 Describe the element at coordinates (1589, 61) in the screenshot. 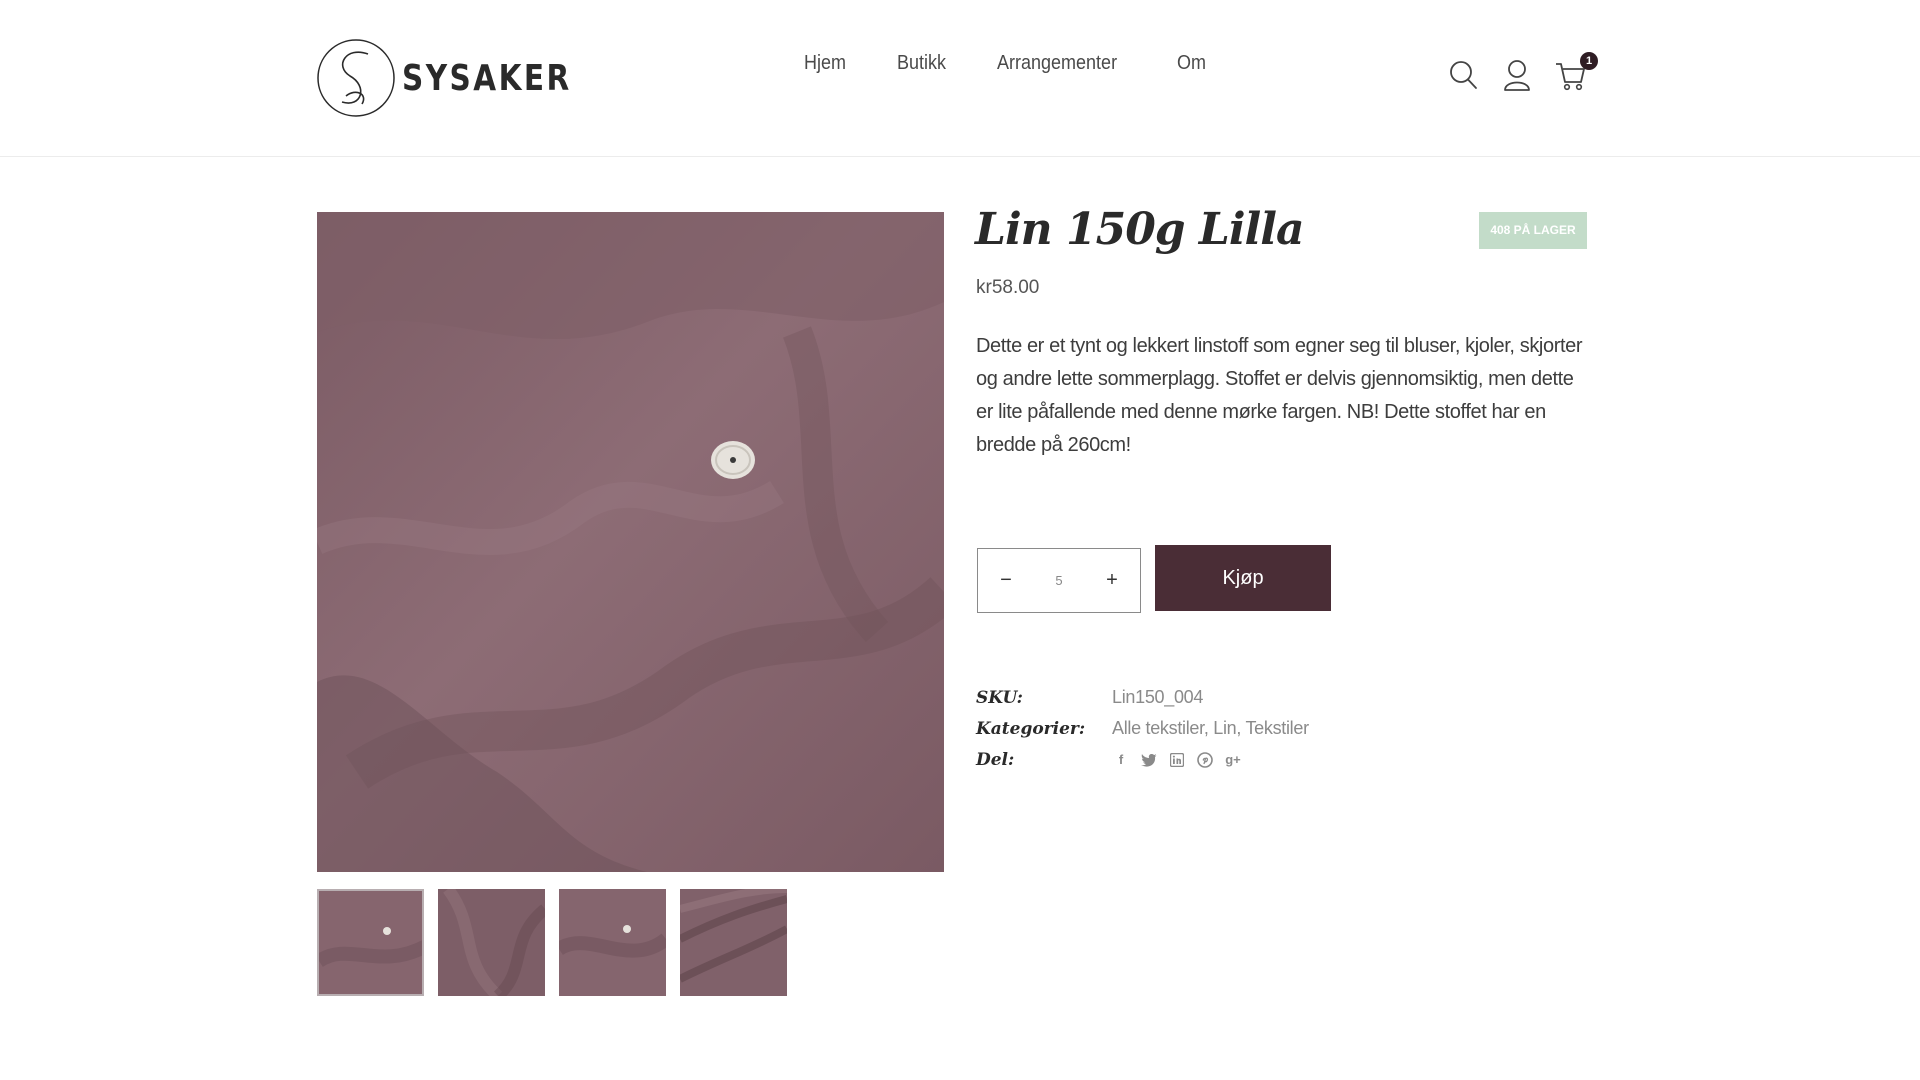

I see `cart-count-badge: 1` at that location.